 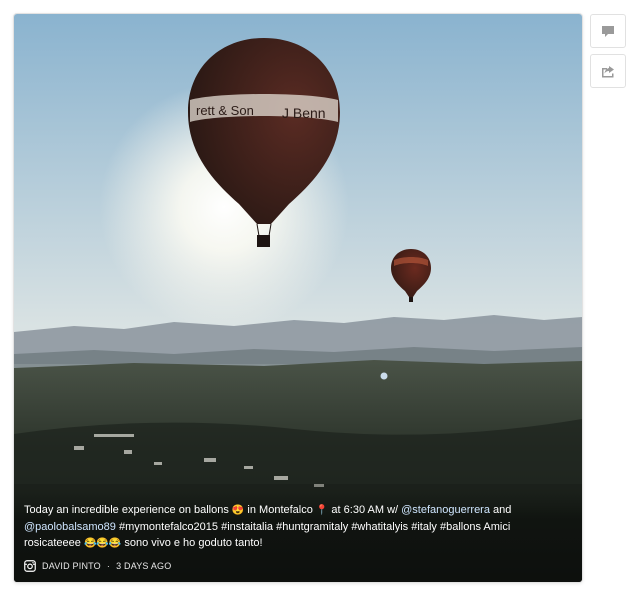 I want to click on share-button, so click(x=608, y=71).